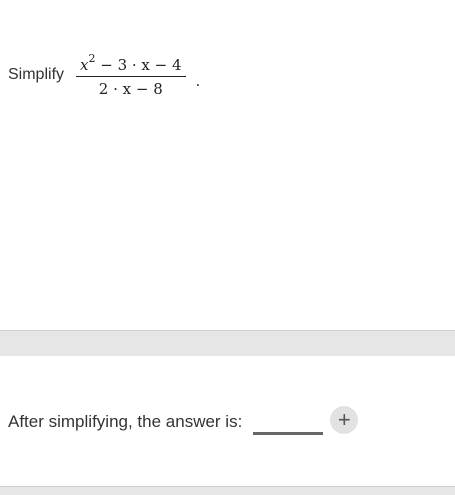 The width and height of the screenshot is (455, 495). What do you see at coordinates (125, 421) in the screenshot?
I see `answer-label: After simplifying, the answer is:` at bounding box center [125, 421].